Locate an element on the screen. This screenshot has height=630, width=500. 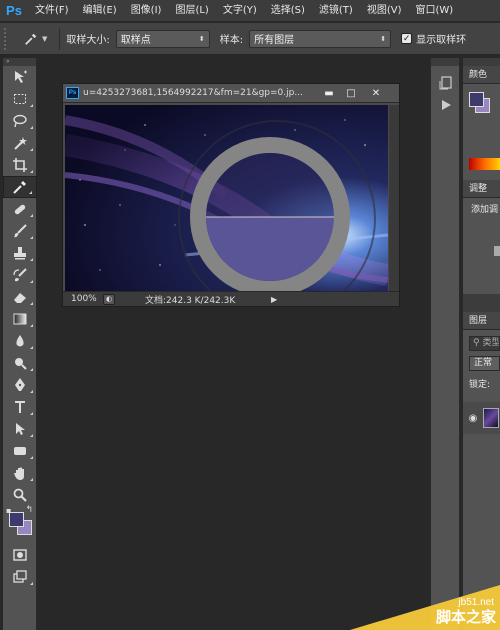
lasso-tool is located at coordinates (20, 121).